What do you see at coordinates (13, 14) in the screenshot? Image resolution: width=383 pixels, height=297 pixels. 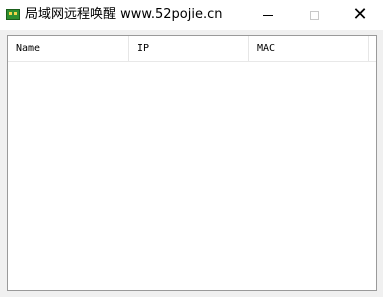 I see `network-card-icon` at bounding box center [13, 14].